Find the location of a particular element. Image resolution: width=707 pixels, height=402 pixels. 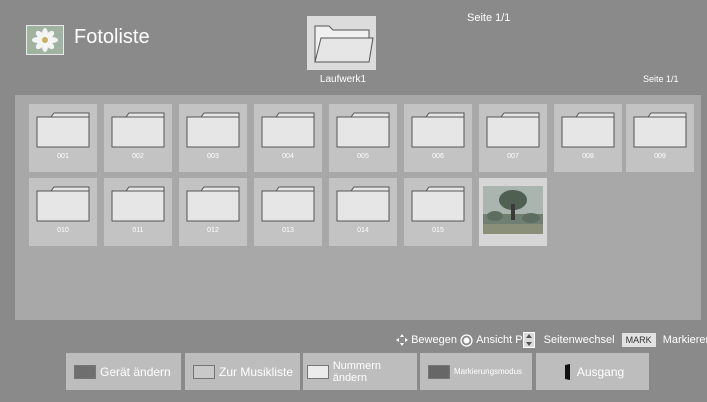

blue-key-icon is located at coordinates (439, 371).